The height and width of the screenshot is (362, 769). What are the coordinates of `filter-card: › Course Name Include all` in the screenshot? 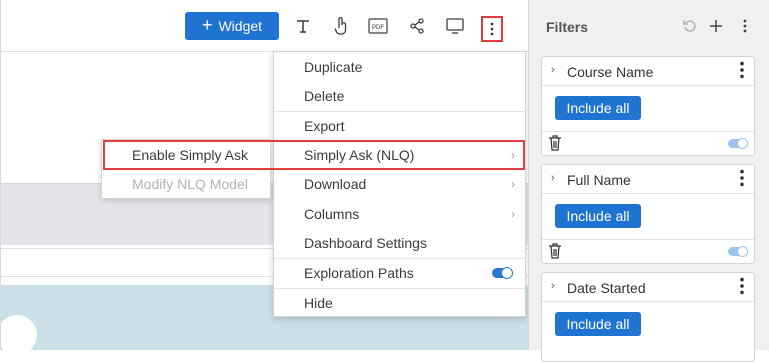 It's located at (648, 106).